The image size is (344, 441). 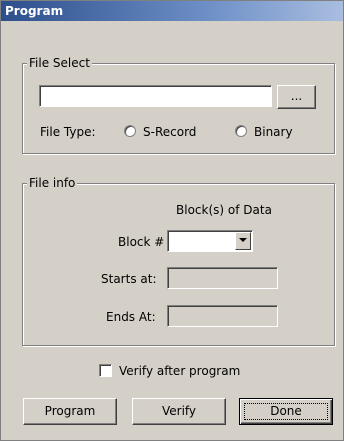 I want to click on srecord-radio-label: S-Record, so click(x=169, y=132).